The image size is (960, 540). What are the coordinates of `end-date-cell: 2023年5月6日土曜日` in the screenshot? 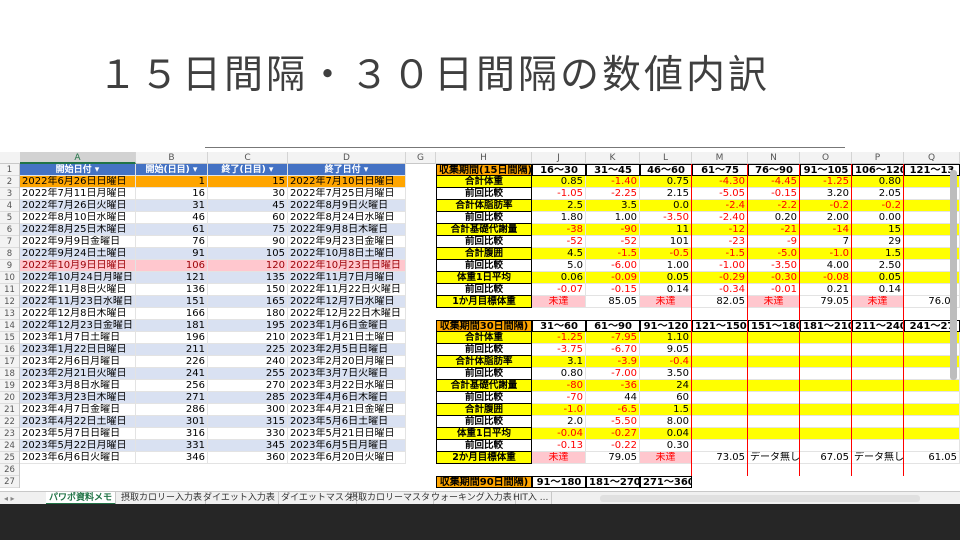 It's located at (347, 422).